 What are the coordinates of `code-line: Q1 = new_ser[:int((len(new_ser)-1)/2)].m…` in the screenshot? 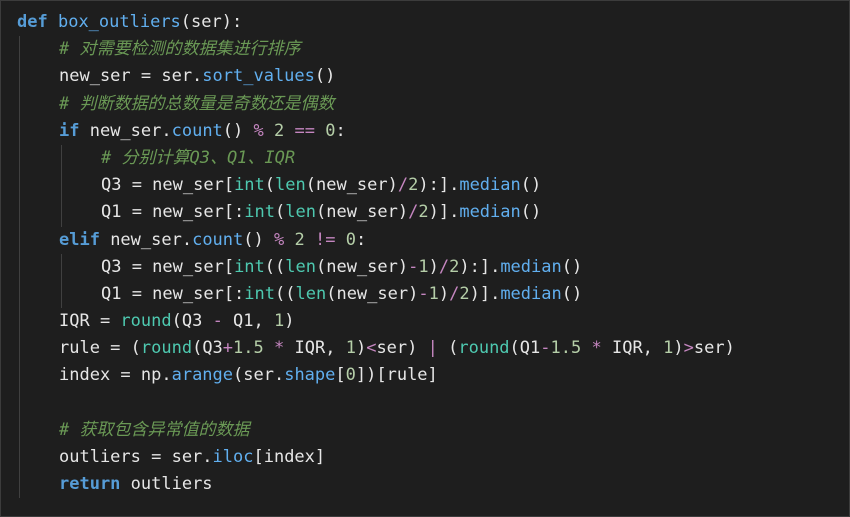 It's located at (425, 294).